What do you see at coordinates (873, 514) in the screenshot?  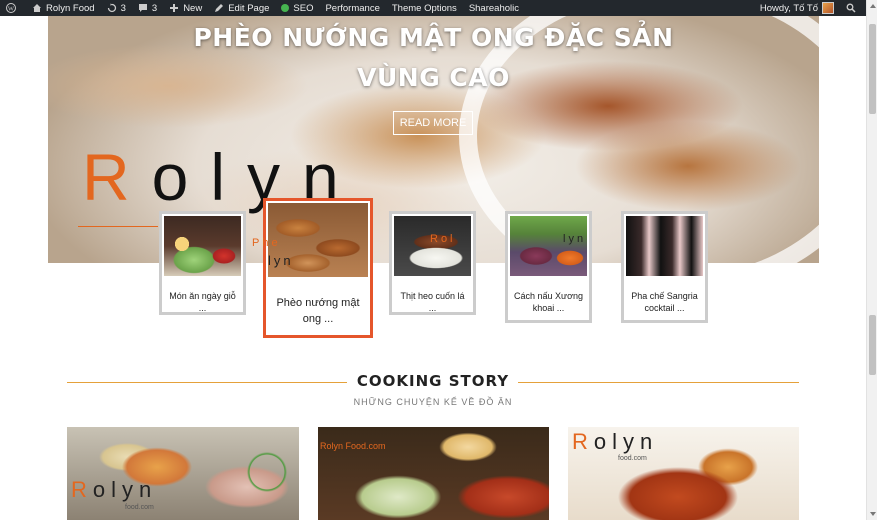 I see `scroll-down-arrow-icon` at bounding box center [873, 514].